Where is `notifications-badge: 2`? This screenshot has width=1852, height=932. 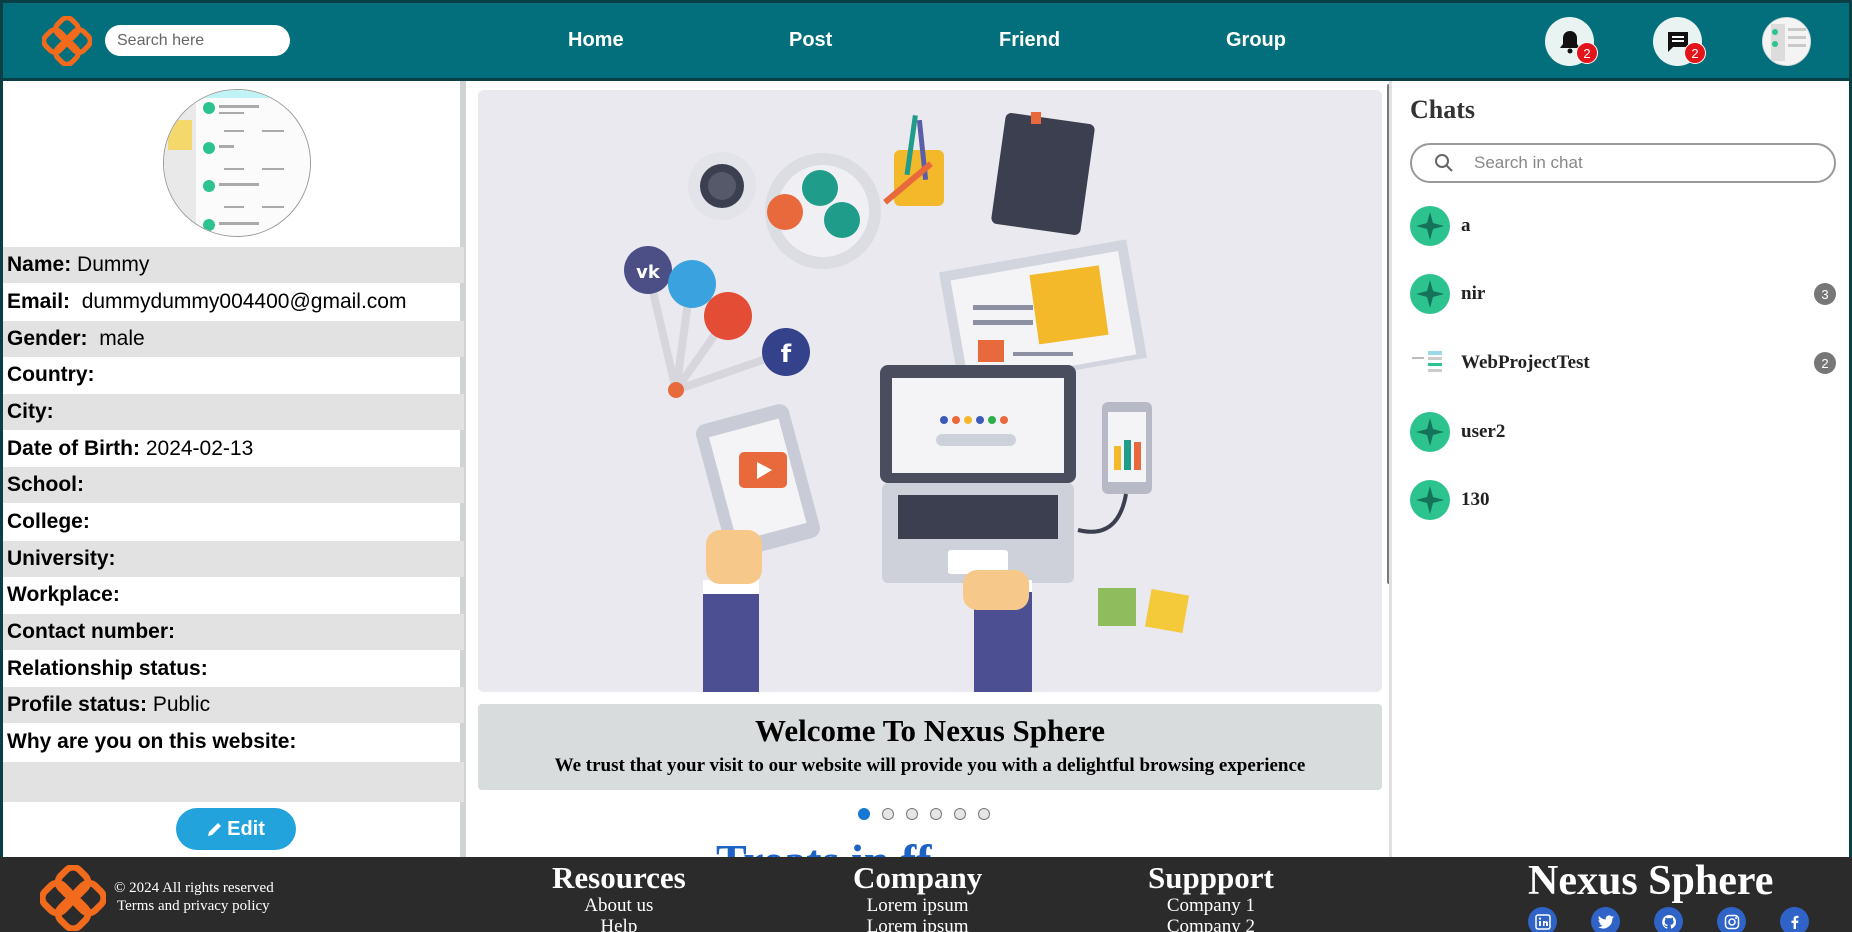 notifications-badge: 2 is located at coordinates (1587, 53).